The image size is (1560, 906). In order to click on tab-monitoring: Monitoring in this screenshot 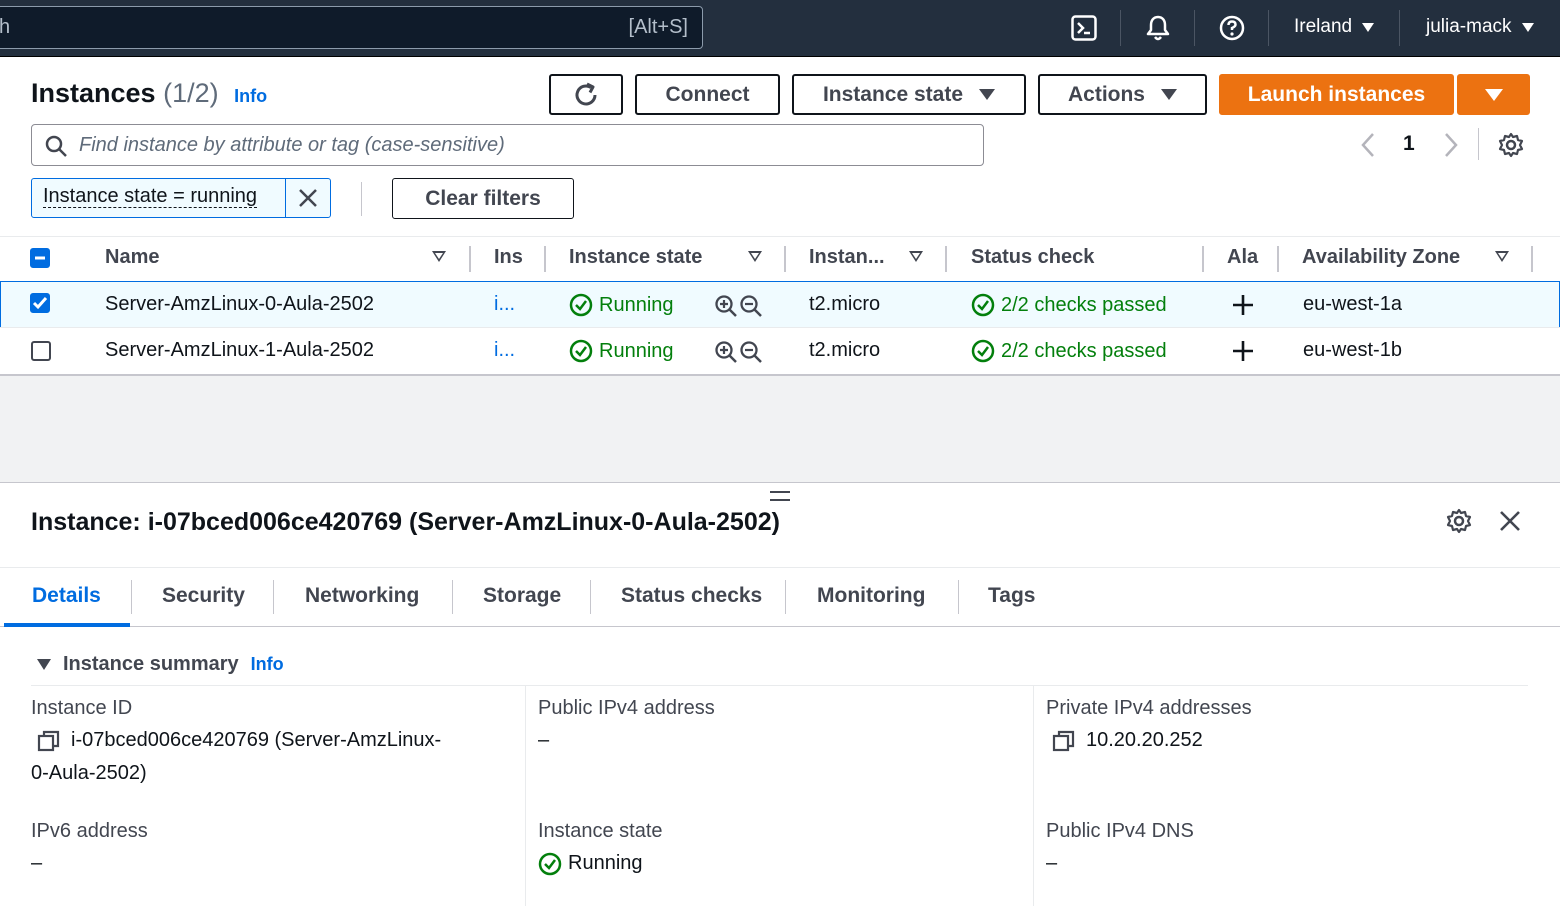, I will do `click(871, 596)`.